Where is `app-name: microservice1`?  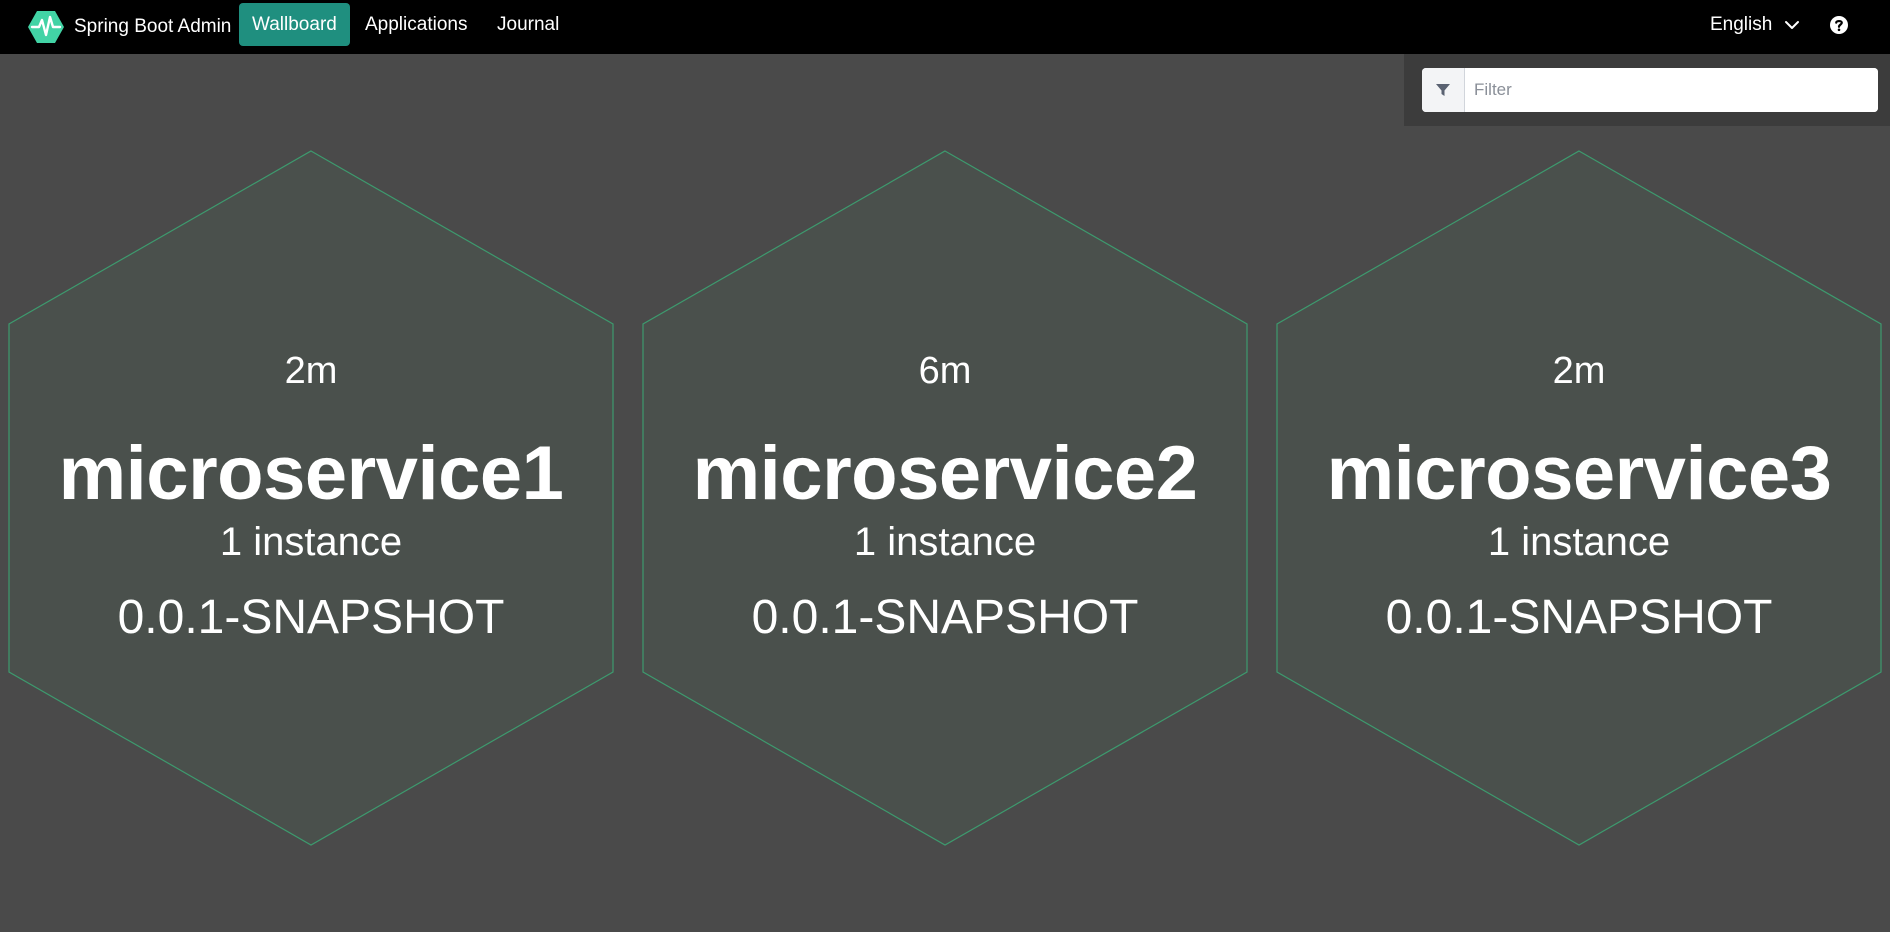 app-name: microservice1 is located at coordinates (311, 473).